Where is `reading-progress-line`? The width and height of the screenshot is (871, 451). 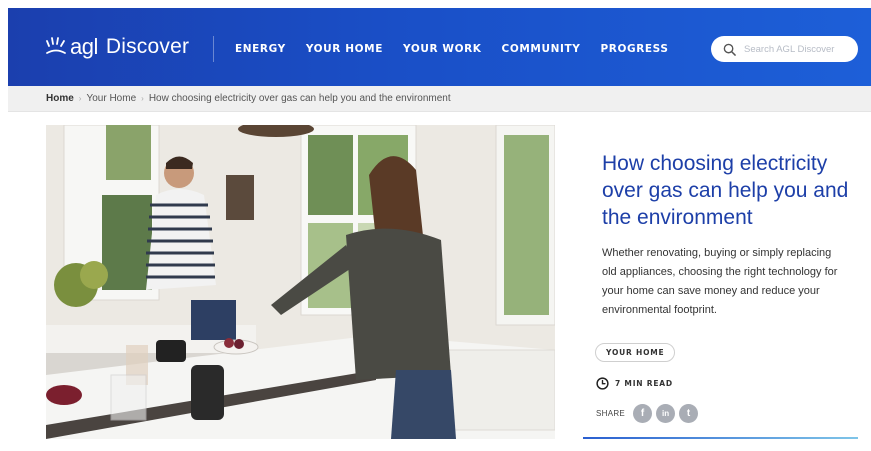
reading-progress-line is located at coordinates (720, 438).